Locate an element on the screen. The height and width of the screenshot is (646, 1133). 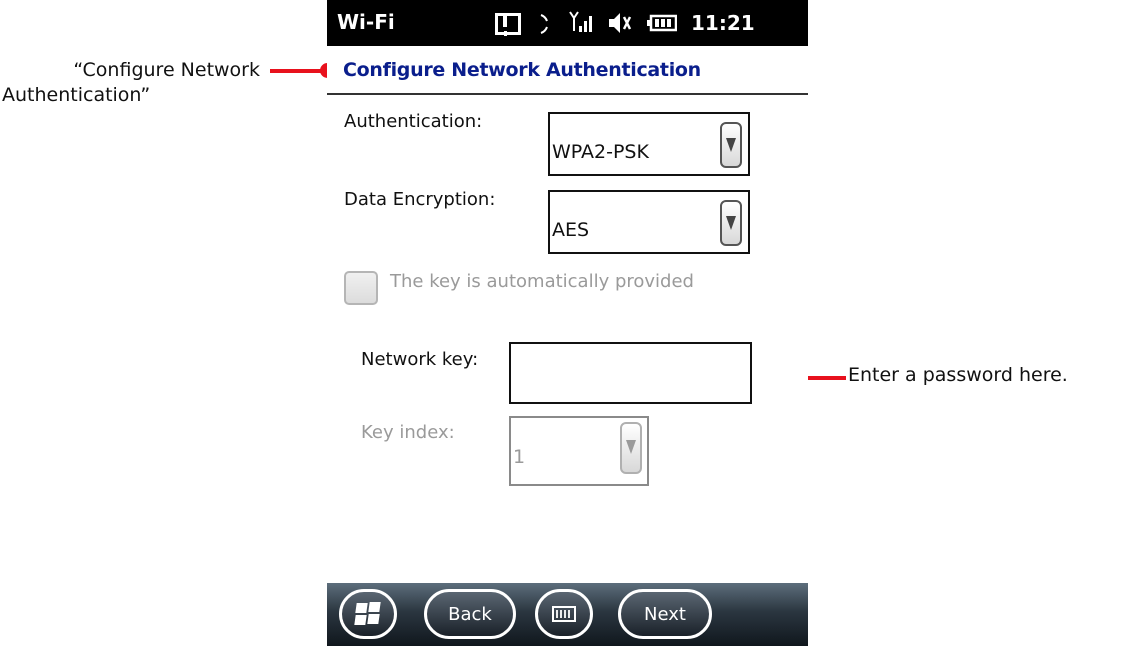
network-key-input is located at coordinates (630, 373).